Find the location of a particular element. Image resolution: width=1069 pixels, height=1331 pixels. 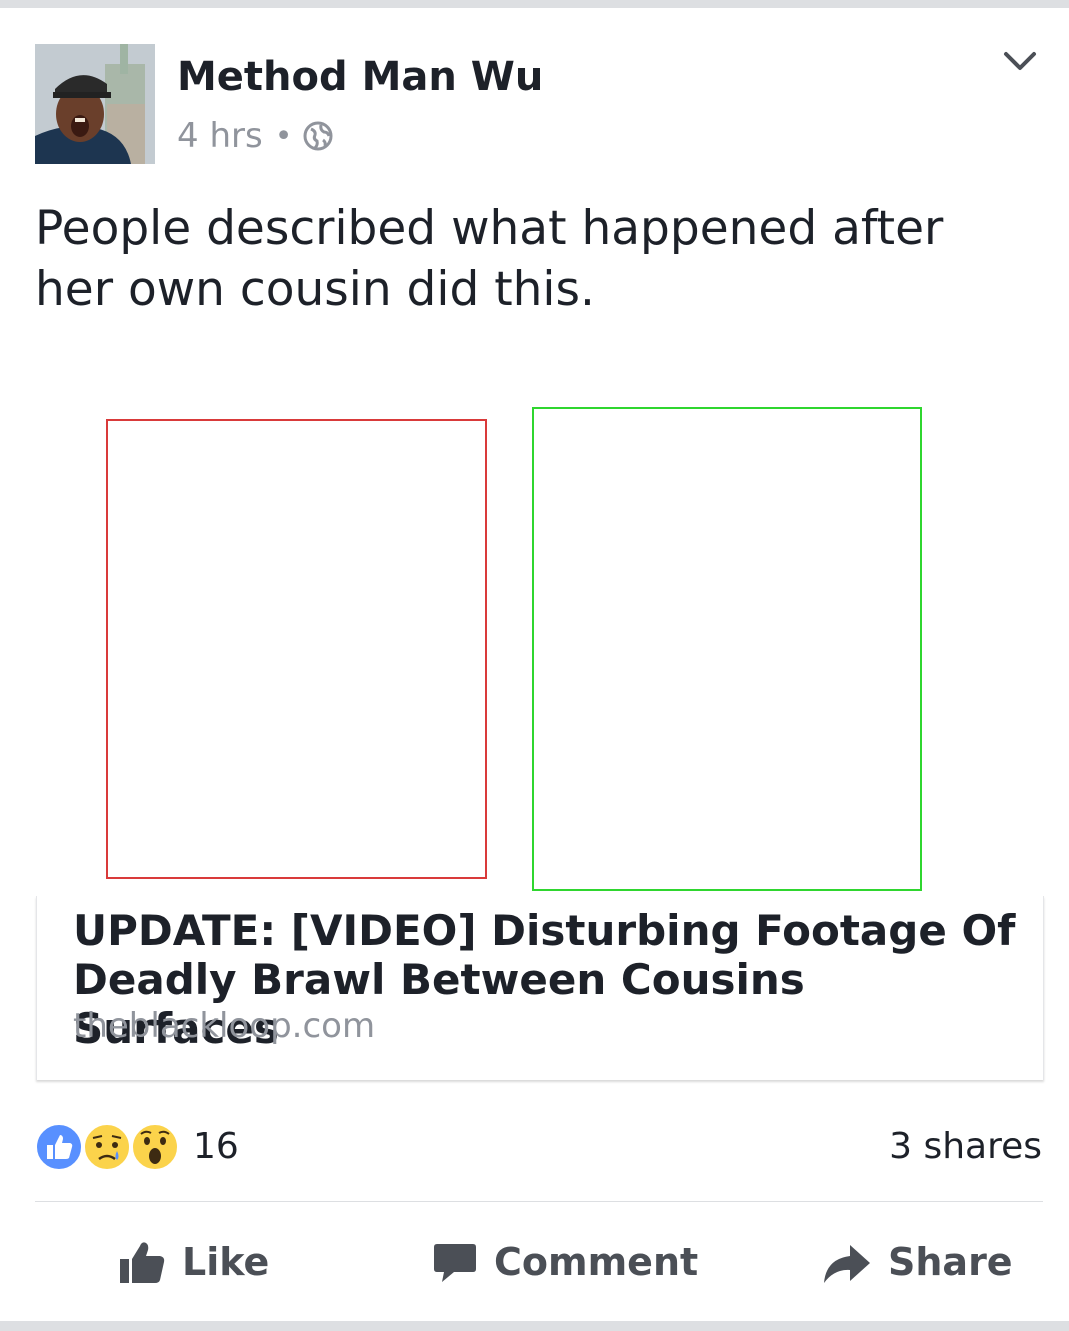

post-meta: 4 hrs • is located at coordinates (255, 136).